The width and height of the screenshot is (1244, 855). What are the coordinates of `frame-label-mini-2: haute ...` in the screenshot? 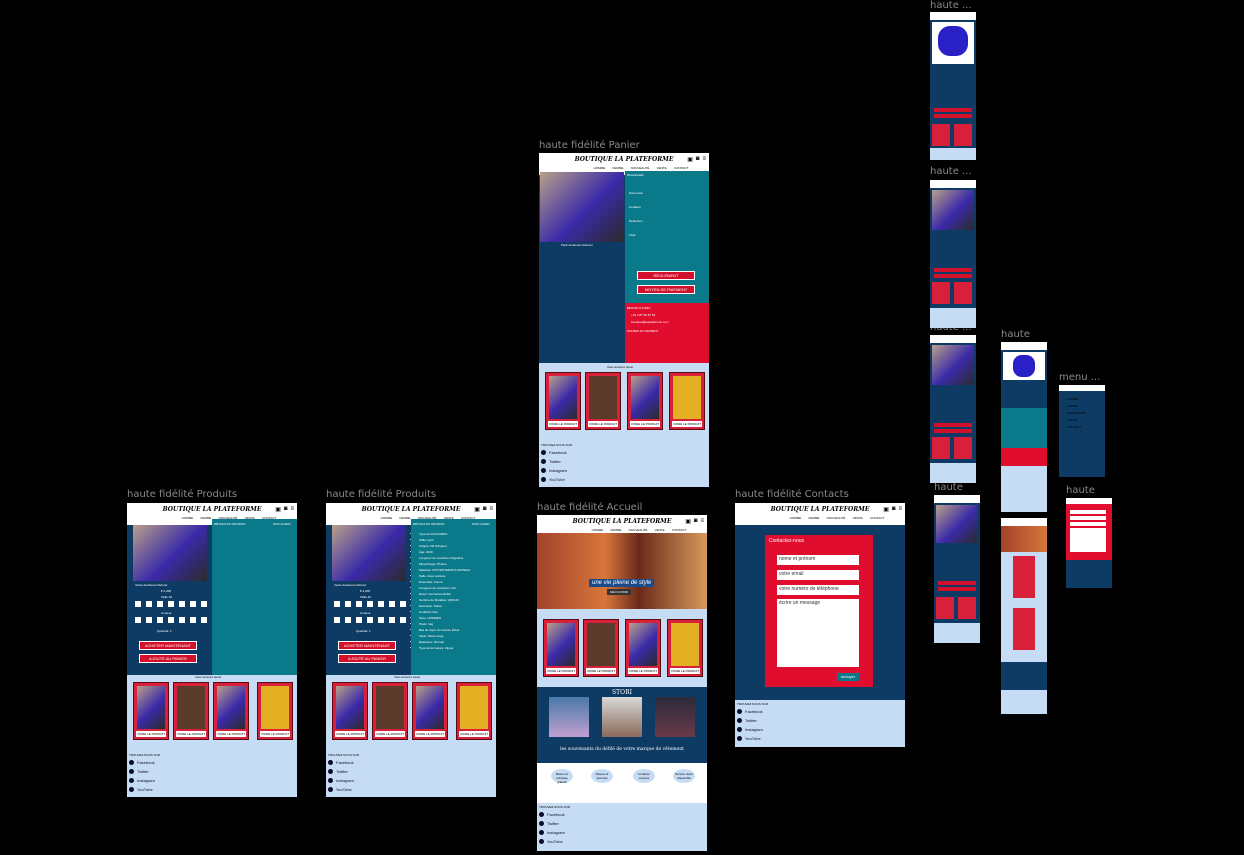 It's located at (951, 171).